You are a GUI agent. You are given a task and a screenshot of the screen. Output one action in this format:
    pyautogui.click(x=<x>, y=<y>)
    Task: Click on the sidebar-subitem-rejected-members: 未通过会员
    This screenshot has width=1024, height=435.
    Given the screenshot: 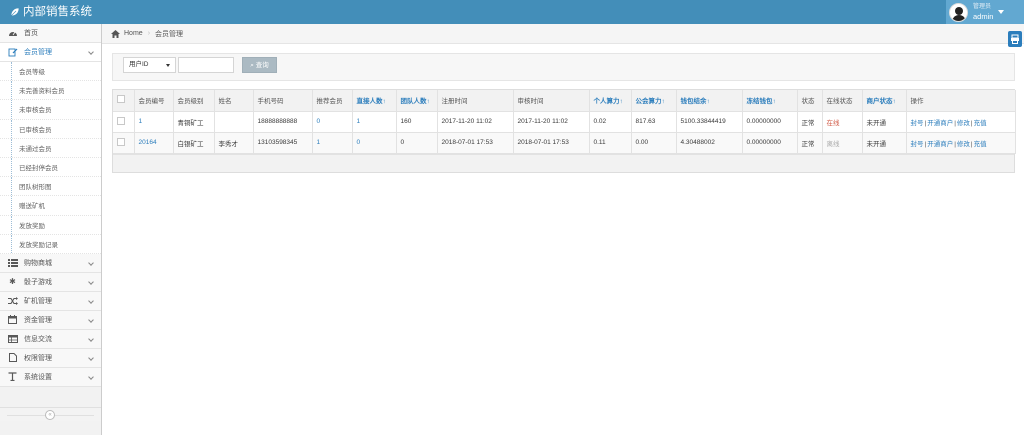 What is the action you would take?
    pyautogui.click(x=50, y=148)
    